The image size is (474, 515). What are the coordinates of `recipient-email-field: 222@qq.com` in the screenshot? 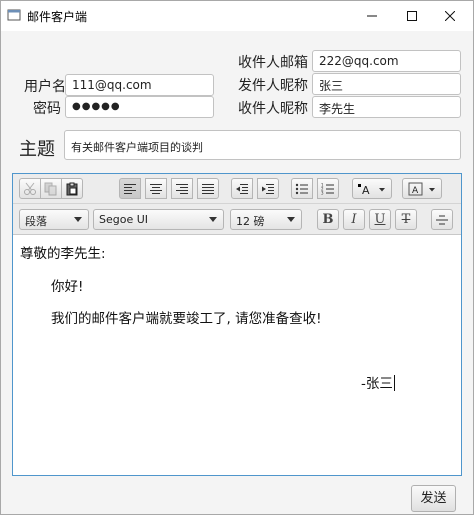 It's located at (386, 61).